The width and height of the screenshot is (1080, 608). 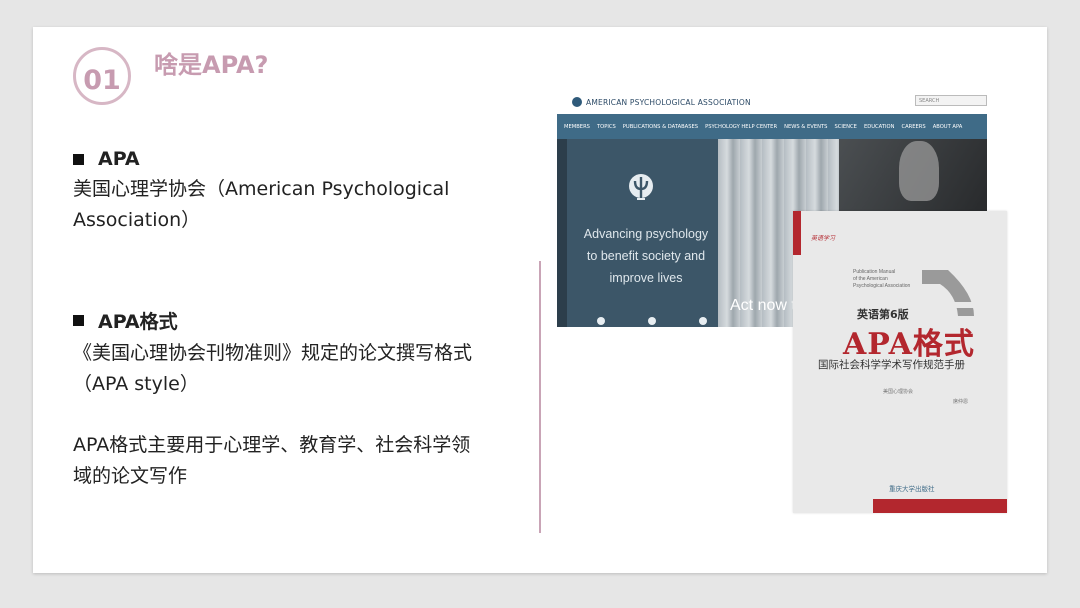 What do you see at coordinates (947, 126) in the screenshot?
I see `site-nav-item: ABOUT APA` at bounding box center [947, 126].